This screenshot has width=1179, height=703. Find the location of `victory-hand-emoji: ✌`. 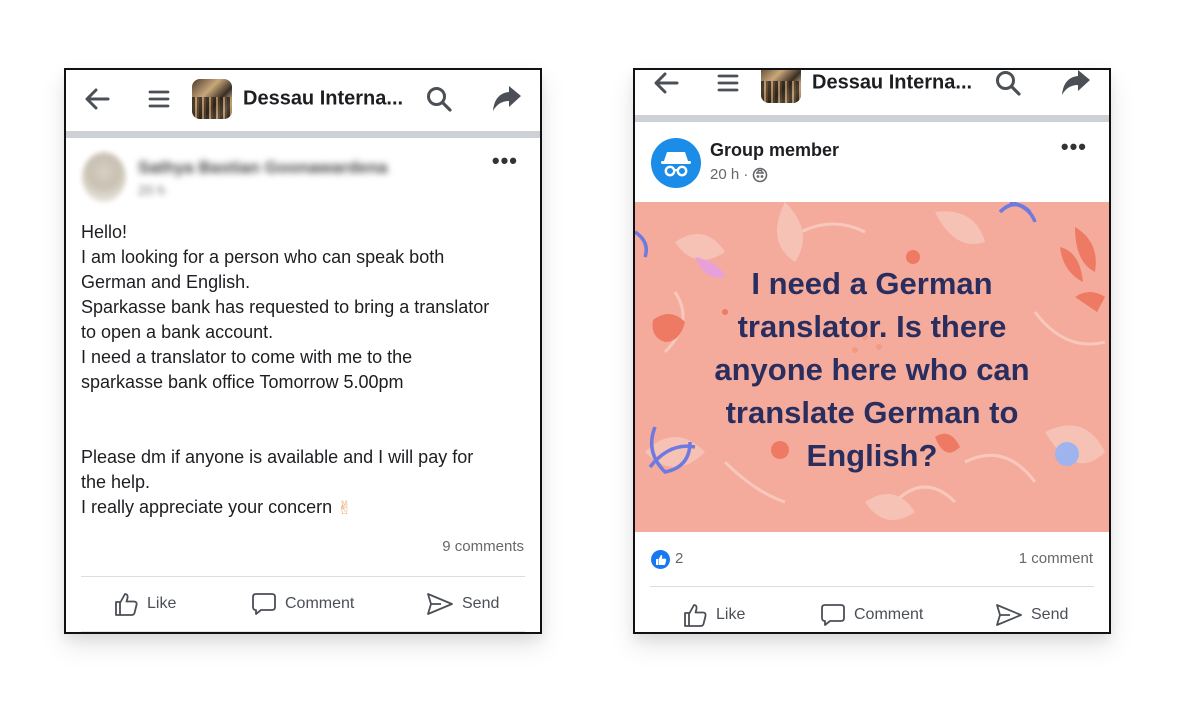

victory-hand-emoji: ✌ is located at coordinates (345, 507).